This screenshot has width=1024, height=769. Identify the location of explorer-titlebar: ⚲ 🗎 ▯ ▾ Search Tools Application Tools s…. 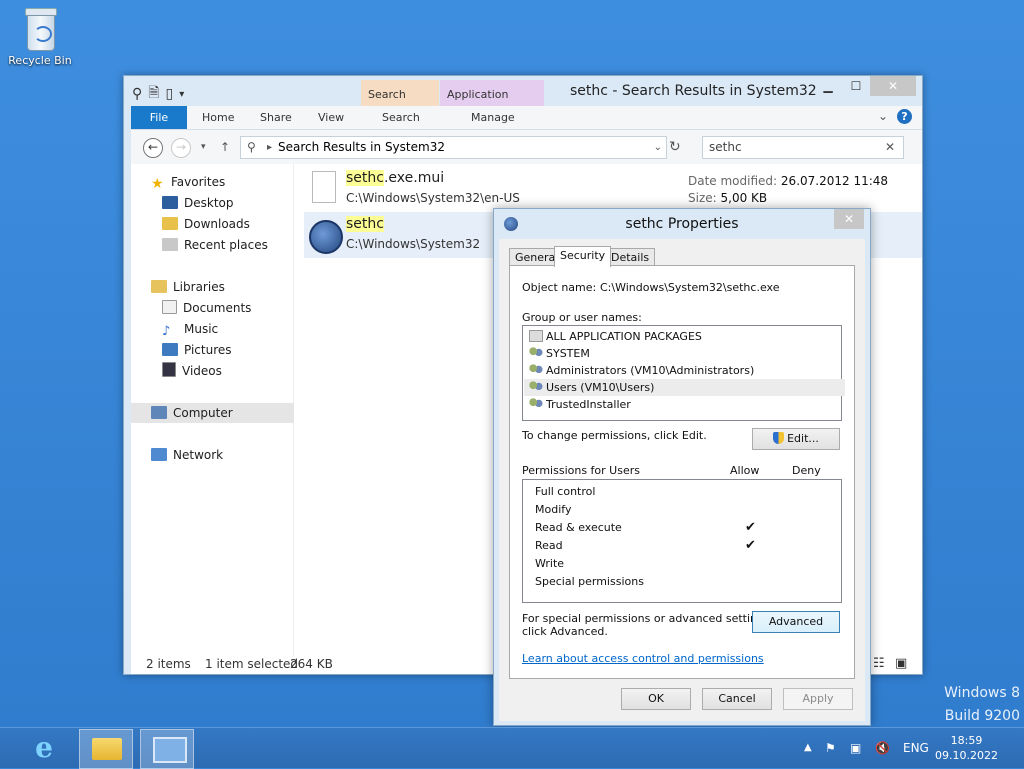
(523, 103).